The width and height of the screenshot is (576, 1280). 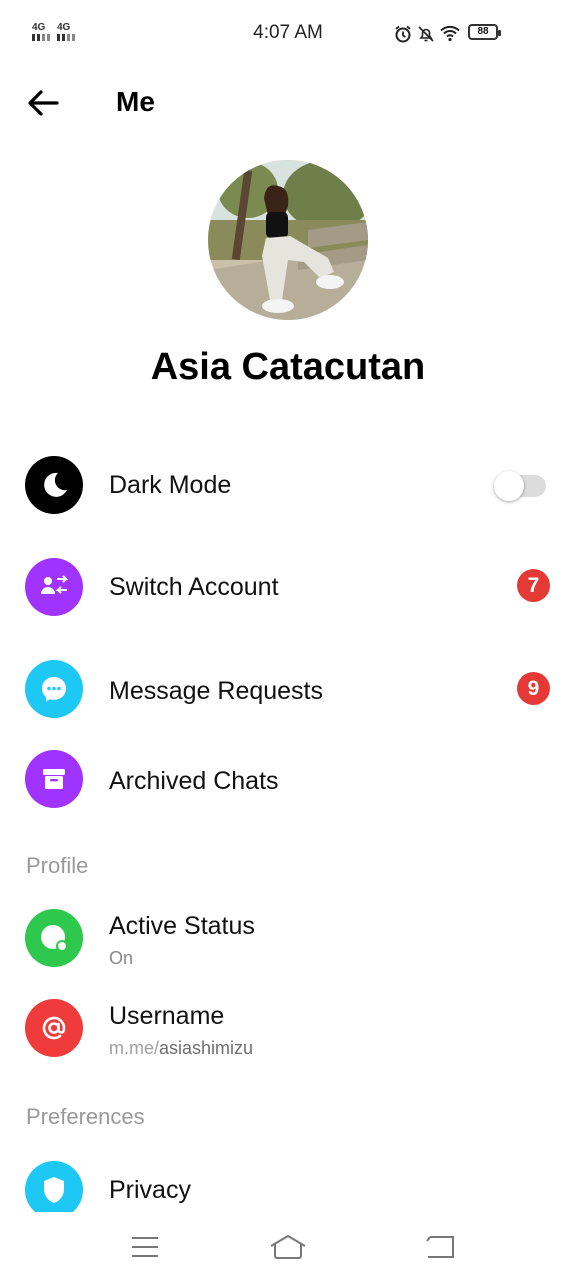 I want to click on bell-off-icon, so click(x=426, y=36).